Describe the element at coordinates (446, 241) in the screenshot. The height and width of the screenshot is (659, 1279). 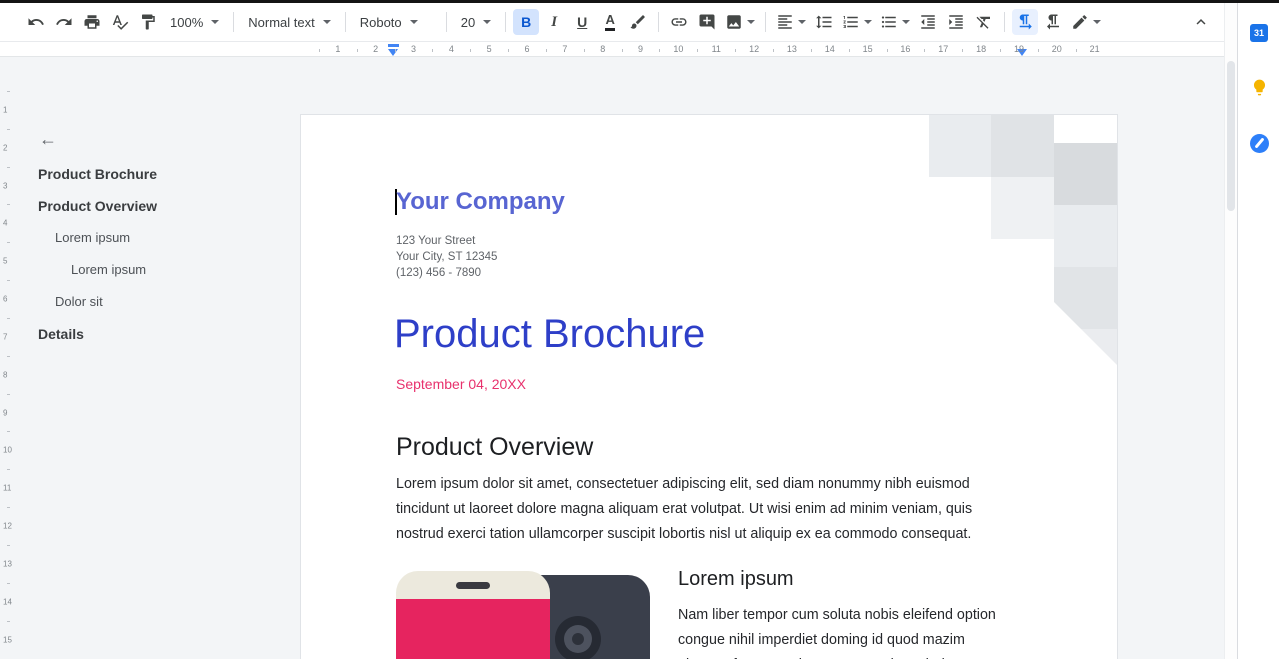
I see `text-line: 123 Your Street` at that location.